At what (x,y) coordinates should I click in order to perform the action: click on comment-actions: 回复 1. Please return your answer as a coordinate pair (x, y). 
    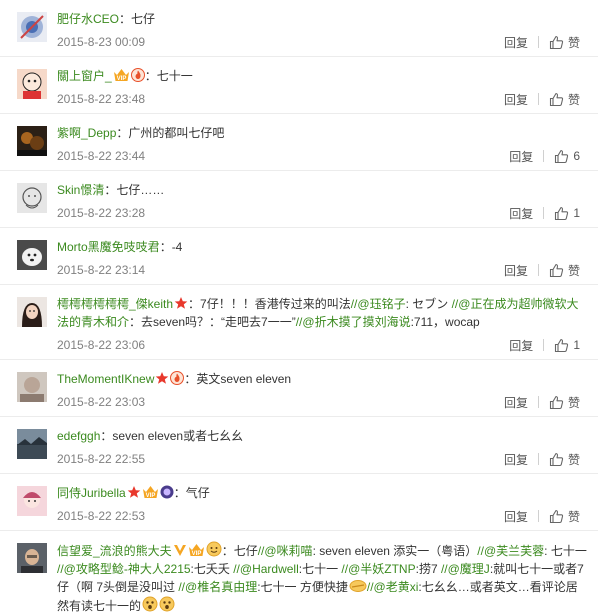
    Looking at the image, I should click on (553, 345).